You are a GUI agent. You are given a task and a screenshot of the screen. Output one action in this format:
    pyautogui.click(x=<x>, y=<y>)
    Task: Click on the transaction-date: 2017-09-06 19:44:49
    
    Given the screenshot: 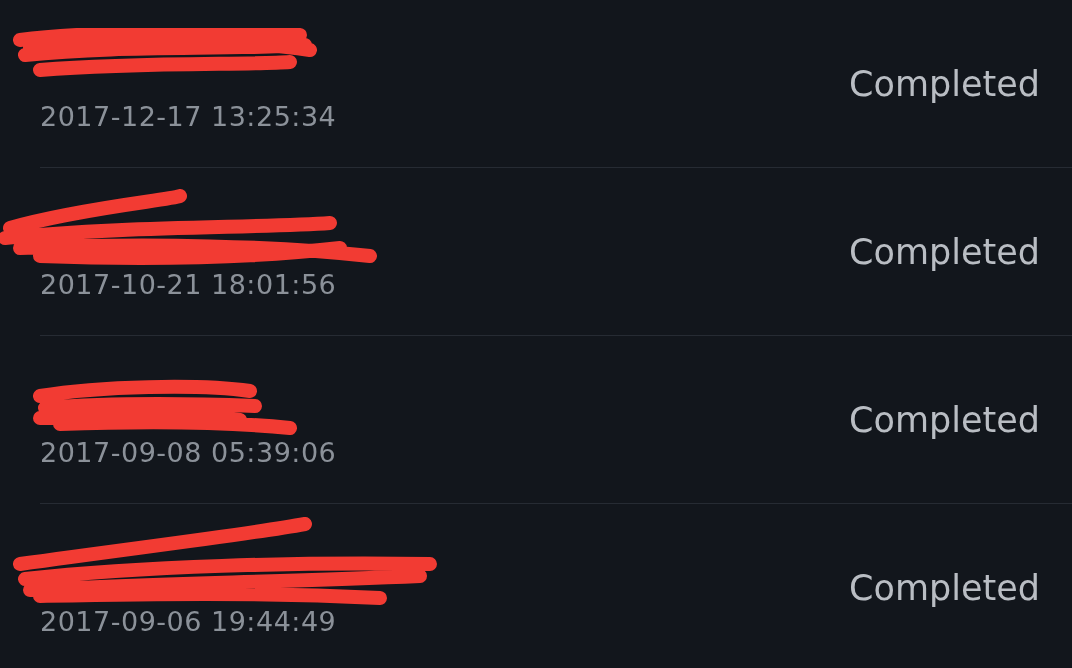 What is the action you would take?
    pyautogui.click(x=188, y=621)
    